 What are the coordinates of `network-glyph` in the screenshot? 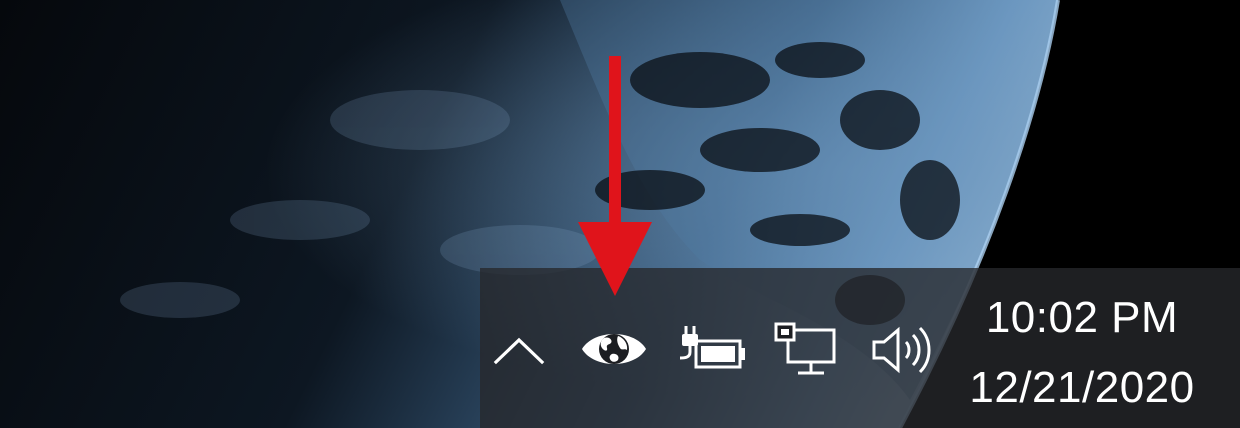 It's located at (805, 348).